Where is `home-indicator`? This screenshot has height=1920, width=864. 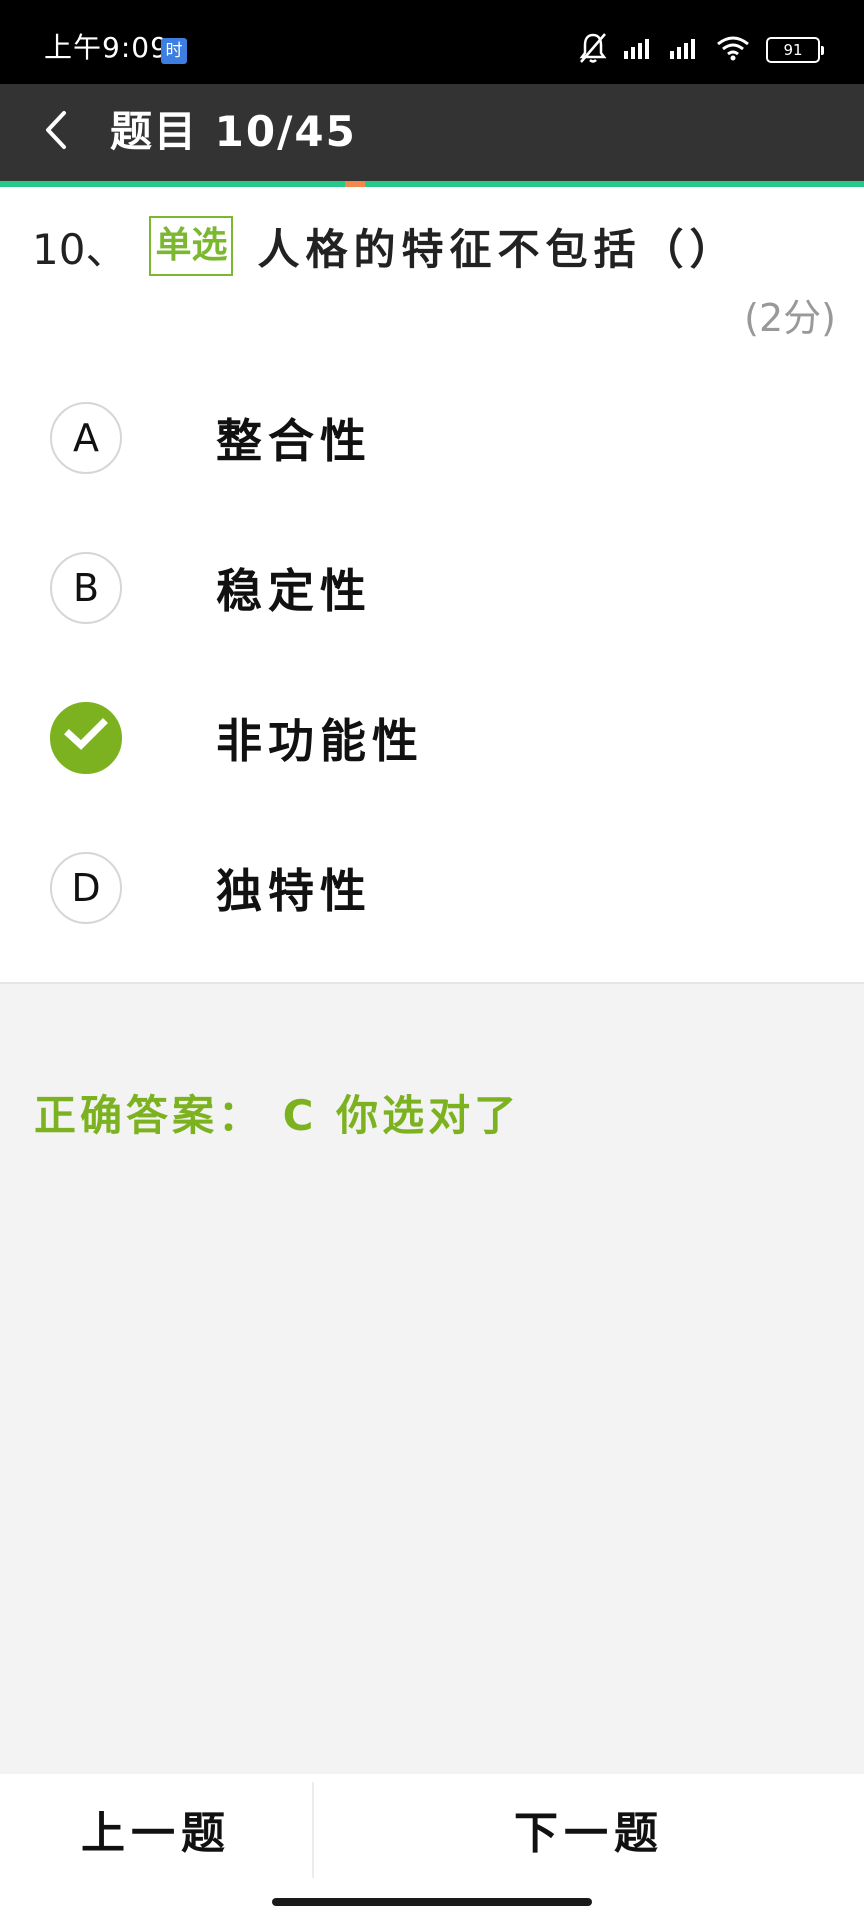
home-indicator is located at coordinates (432, 1902).